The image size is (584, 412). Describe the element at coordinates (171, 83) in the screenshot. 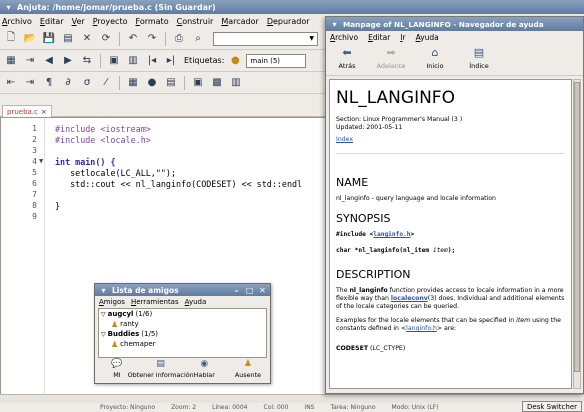

I see `execute-icon: ▤` at that location.